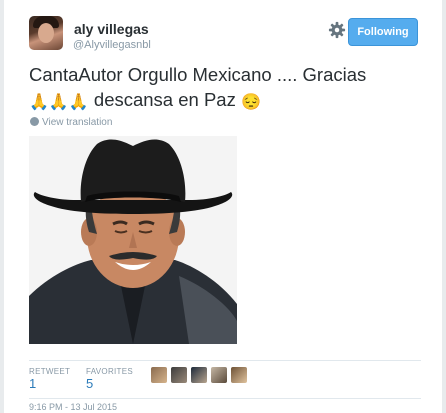  What do you see at coordinates (32, 383) in the screenshot?
I see `retweet-count: 1` at bounding box center [32, 383].